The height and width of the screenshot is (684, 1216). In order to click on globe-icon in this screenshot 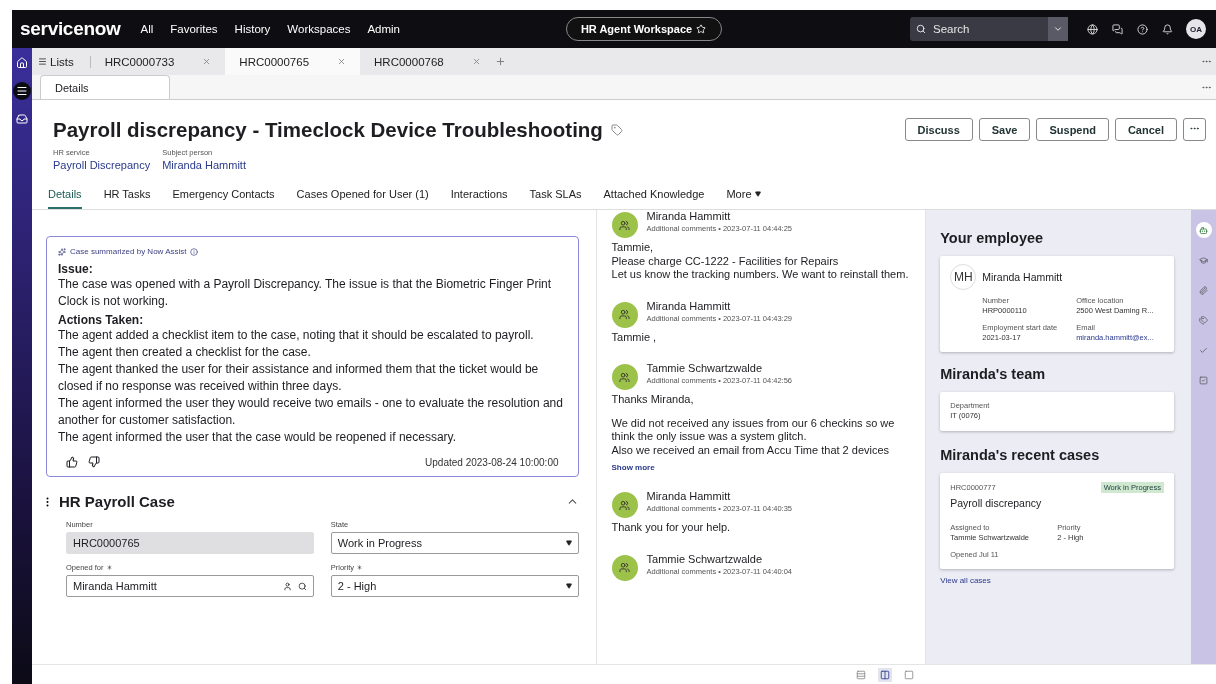, I will do `click(1092, 29)`.